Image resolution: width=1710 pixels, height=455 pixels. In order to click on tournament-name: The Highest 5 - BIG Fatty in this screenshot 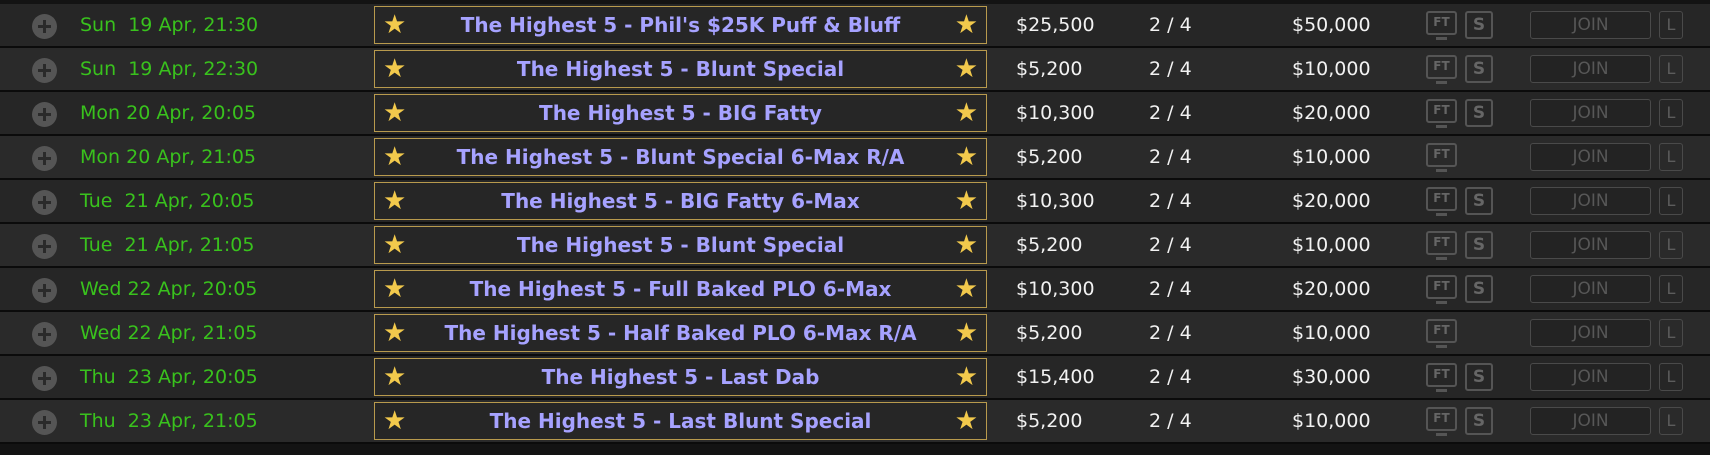, I will do `click(680, 113)`.